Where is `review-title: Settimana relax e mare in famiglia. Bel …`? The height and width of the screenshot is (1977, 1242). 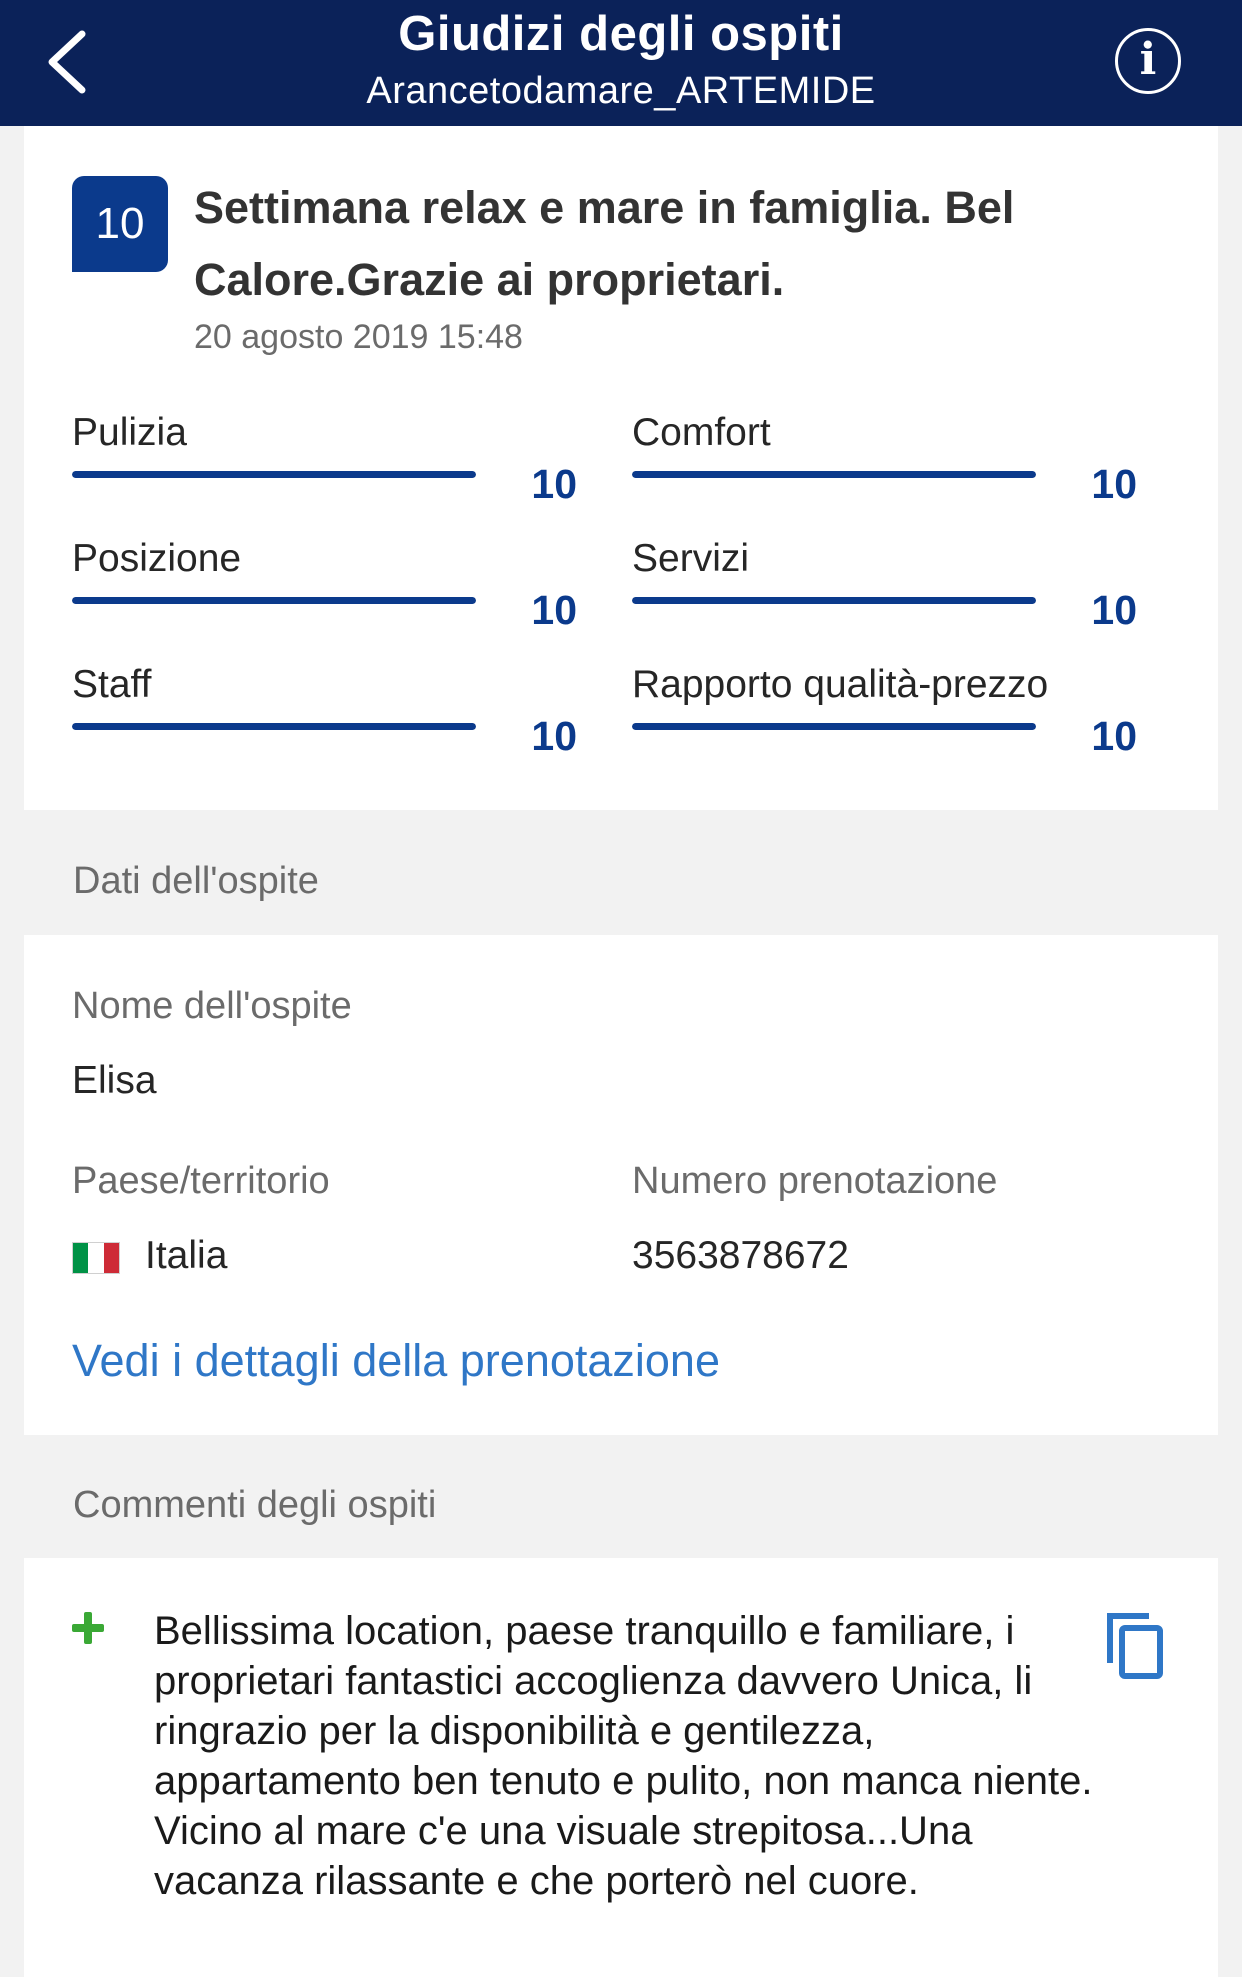
review-title: Settimana relax e mare in famiglia. Bel … is located at coordinates (604, 243).